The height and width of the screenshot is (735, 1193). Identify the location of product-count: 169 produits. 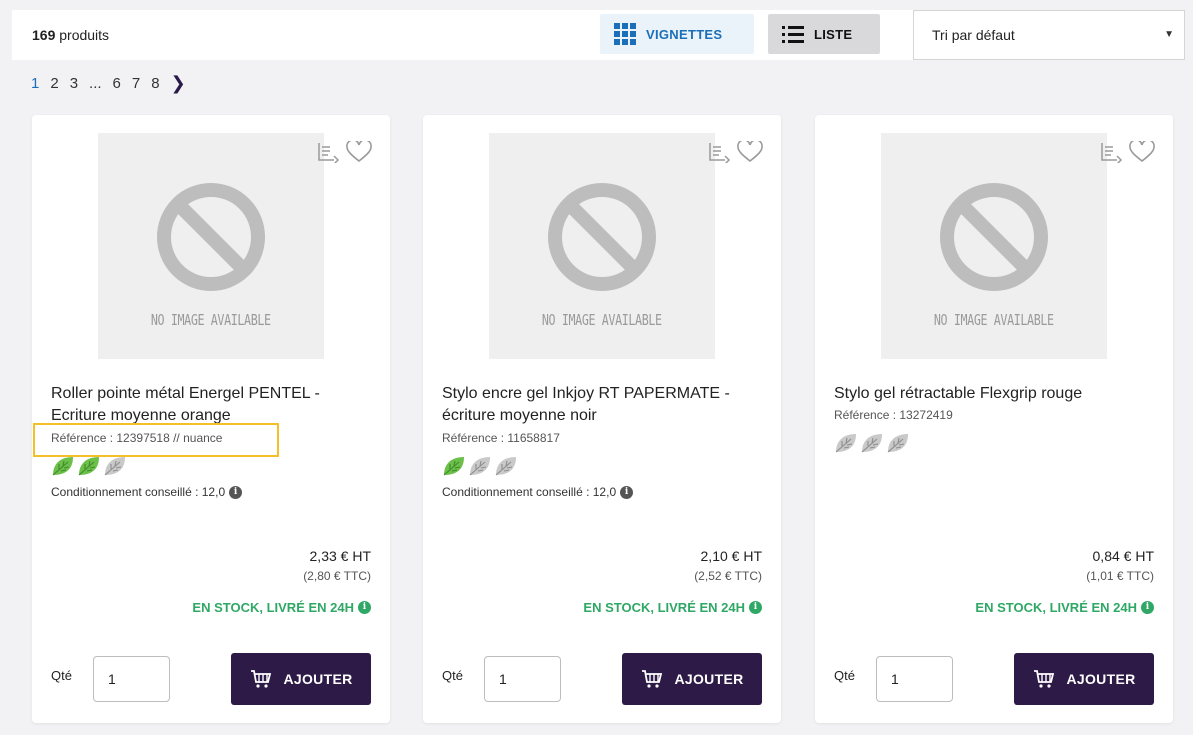
(70, 35).